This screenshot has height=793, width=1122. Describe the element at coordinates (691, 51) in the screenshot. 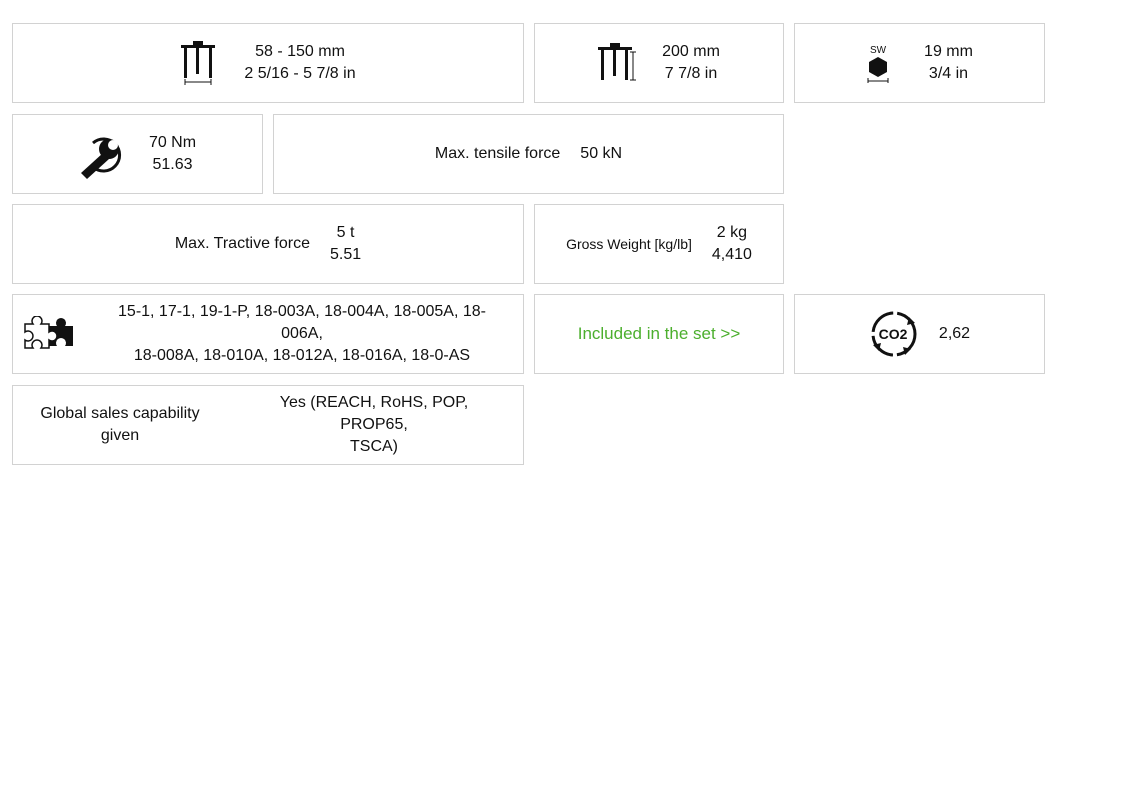

I see `depth-value-mm: 200 mm` at that location.